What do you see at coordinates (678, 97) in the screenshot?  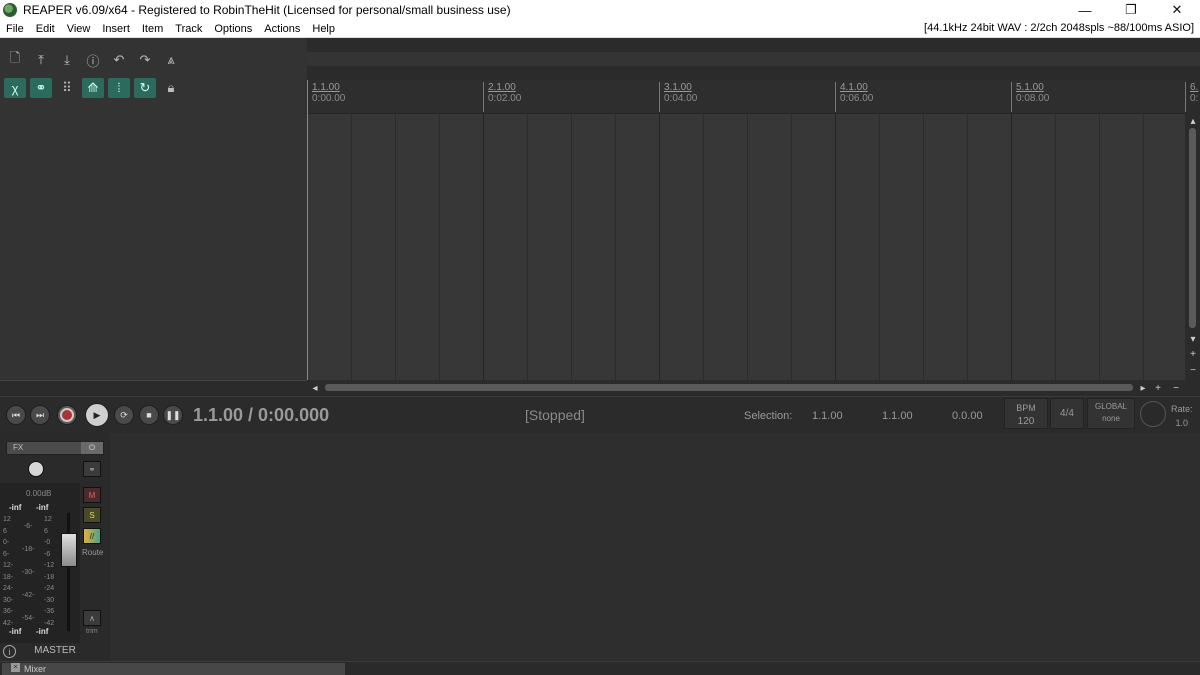 I see `ruler-mark: 3.1.00 0:04.00` at bounding box center [678, 97].